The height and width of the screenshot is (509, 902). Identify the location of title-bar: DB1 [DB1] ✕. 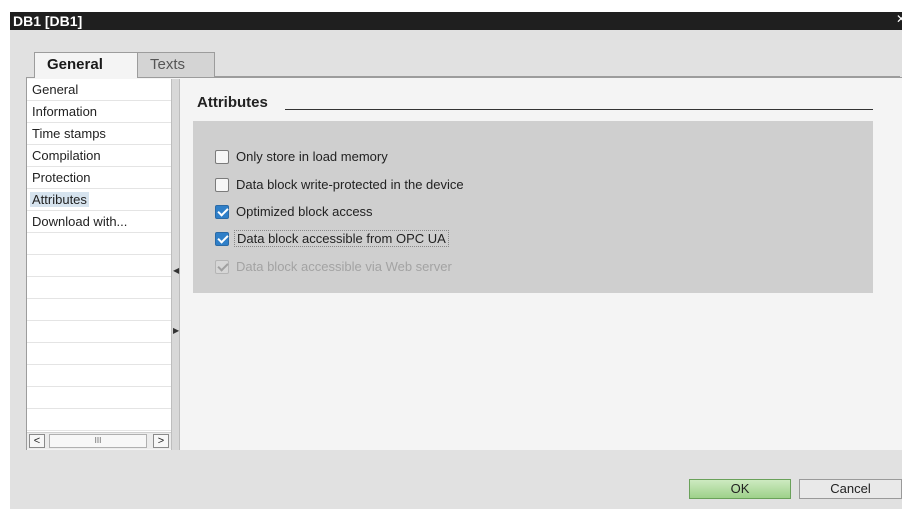
(456, 21).